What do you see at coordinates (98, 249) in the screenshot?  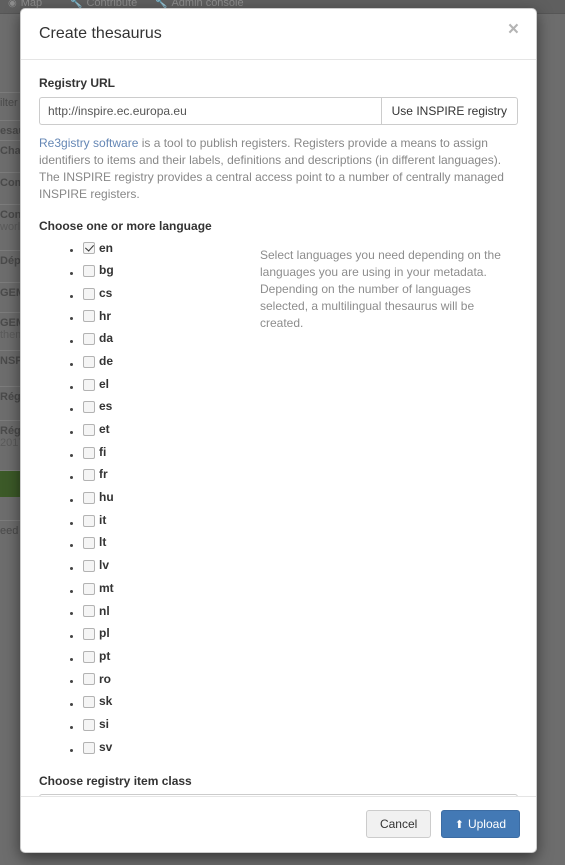 I see `language-option-en: en` at bounding box center [98, 249].